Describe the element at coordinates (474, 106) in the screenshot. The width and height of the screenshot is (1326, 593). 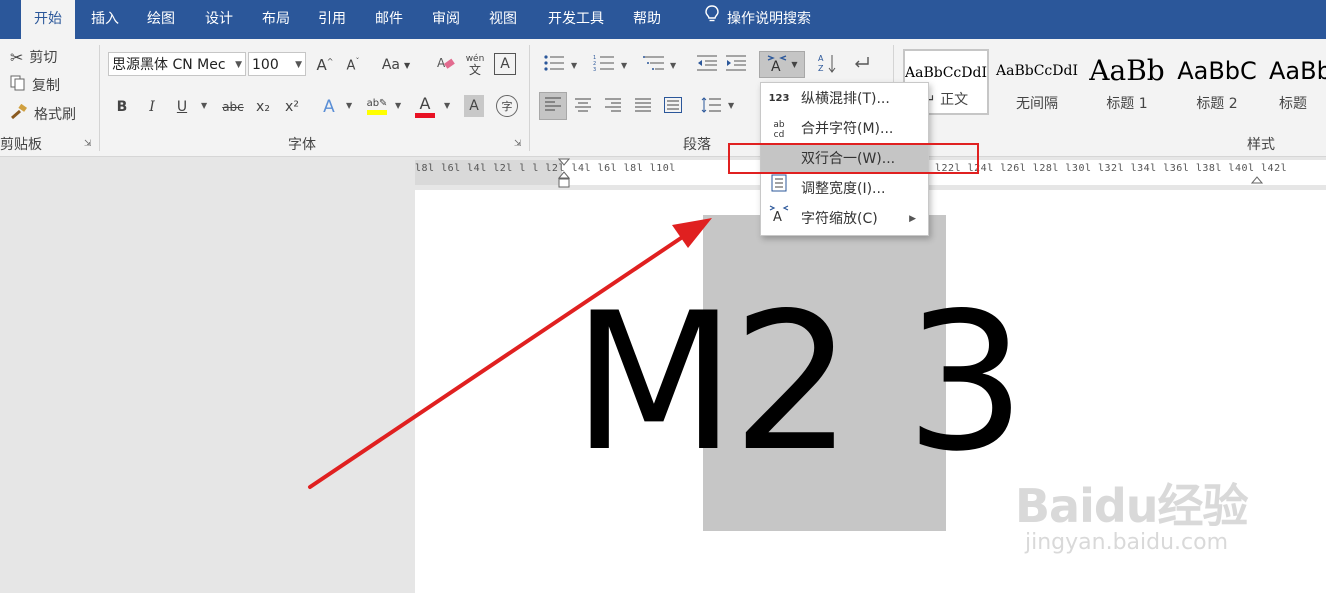
I see `character-shading-button: A` at that location.